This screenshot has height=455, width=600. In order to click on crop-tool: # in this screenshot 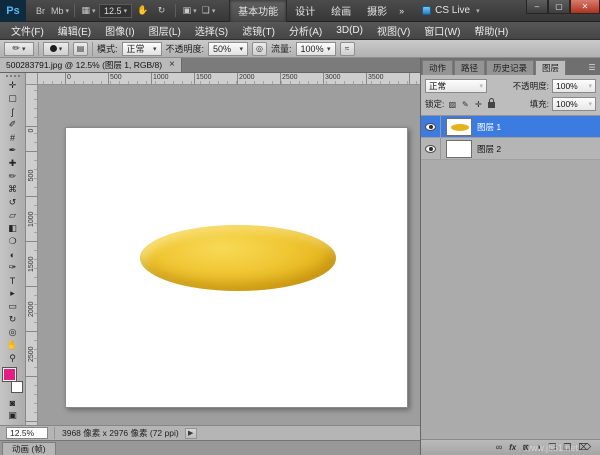, I will do `click(13, 137)`.